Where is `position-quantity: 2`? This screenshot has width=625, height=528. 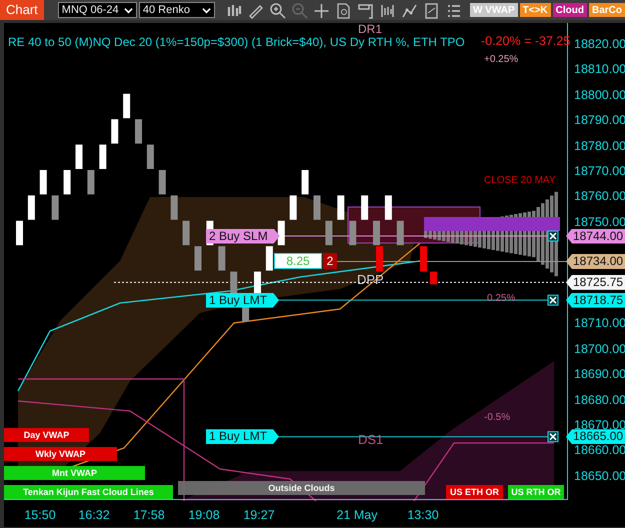 position-quantity: 2 is located at coordinates (330, 261).